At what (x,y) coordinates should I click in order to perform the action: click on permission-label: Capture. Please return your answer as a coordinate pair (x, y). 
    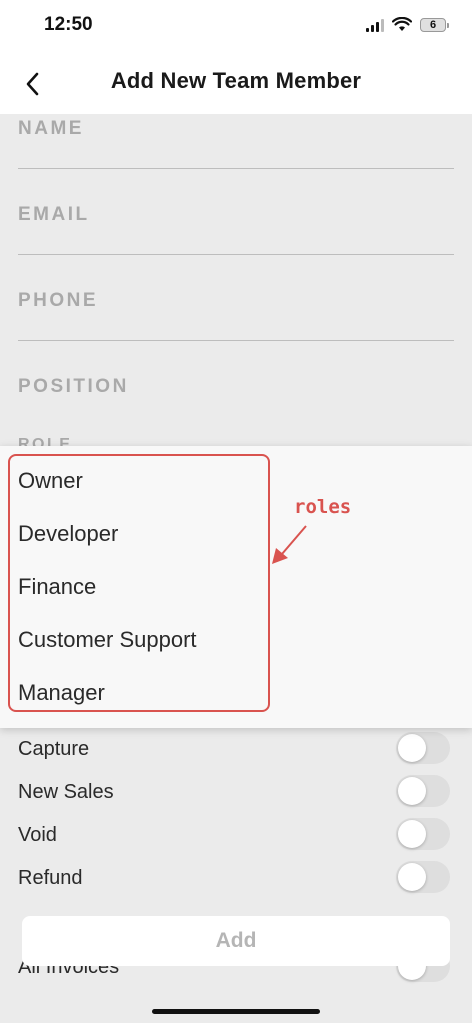
    Looking at the image, I should click on (54, 749).